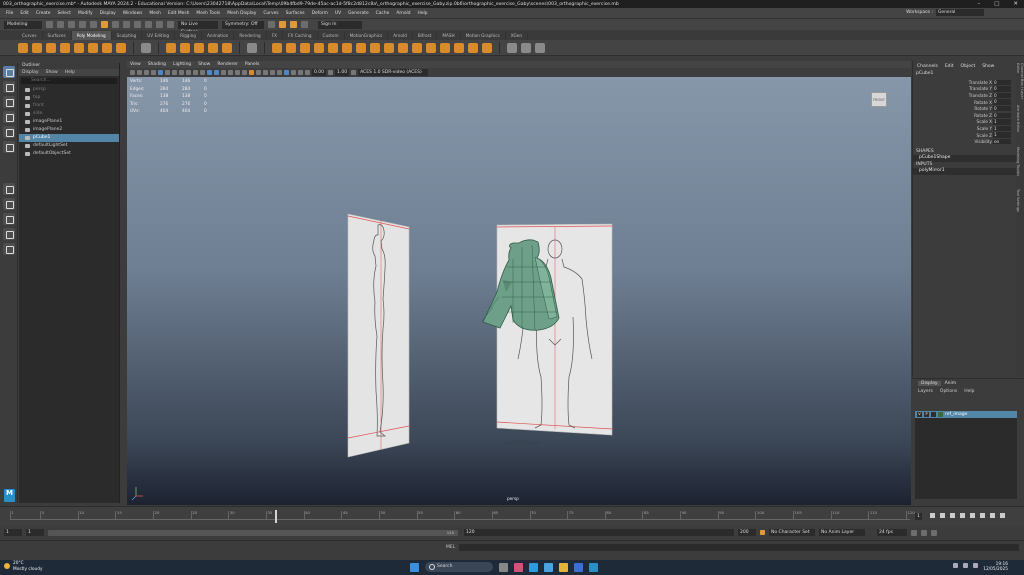 The image size is (1024, 575). Describe the element at coordinates (69, 122) in the screenshot. I see `outliner-item-imageplane1: imagePlane1` at that location.